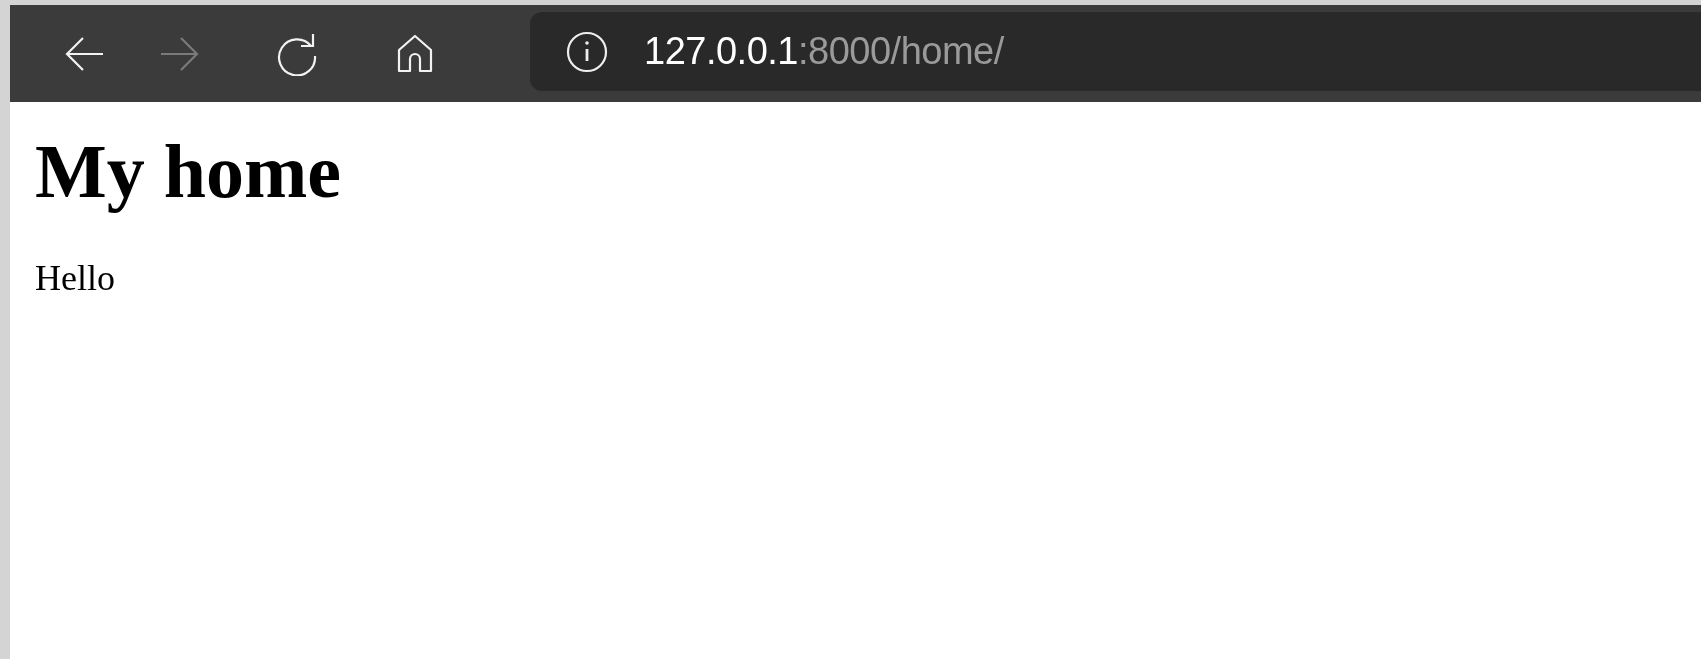  I want to click on url-text: 127.0.0.1:8000/home/, so click(824, 51).